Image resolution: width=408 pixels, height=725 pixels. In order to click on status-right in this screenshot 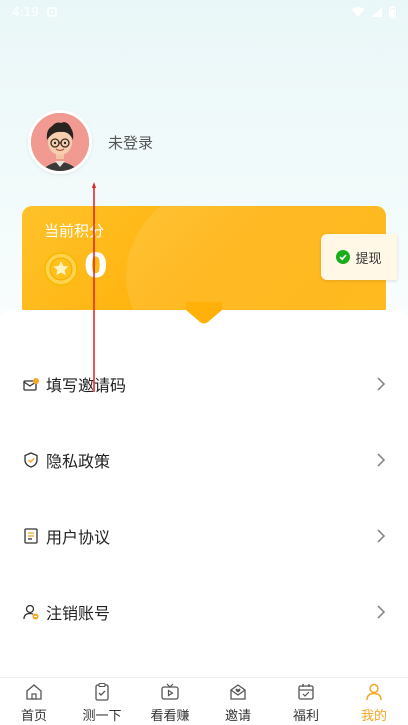, I will do `click(373, 12)`.